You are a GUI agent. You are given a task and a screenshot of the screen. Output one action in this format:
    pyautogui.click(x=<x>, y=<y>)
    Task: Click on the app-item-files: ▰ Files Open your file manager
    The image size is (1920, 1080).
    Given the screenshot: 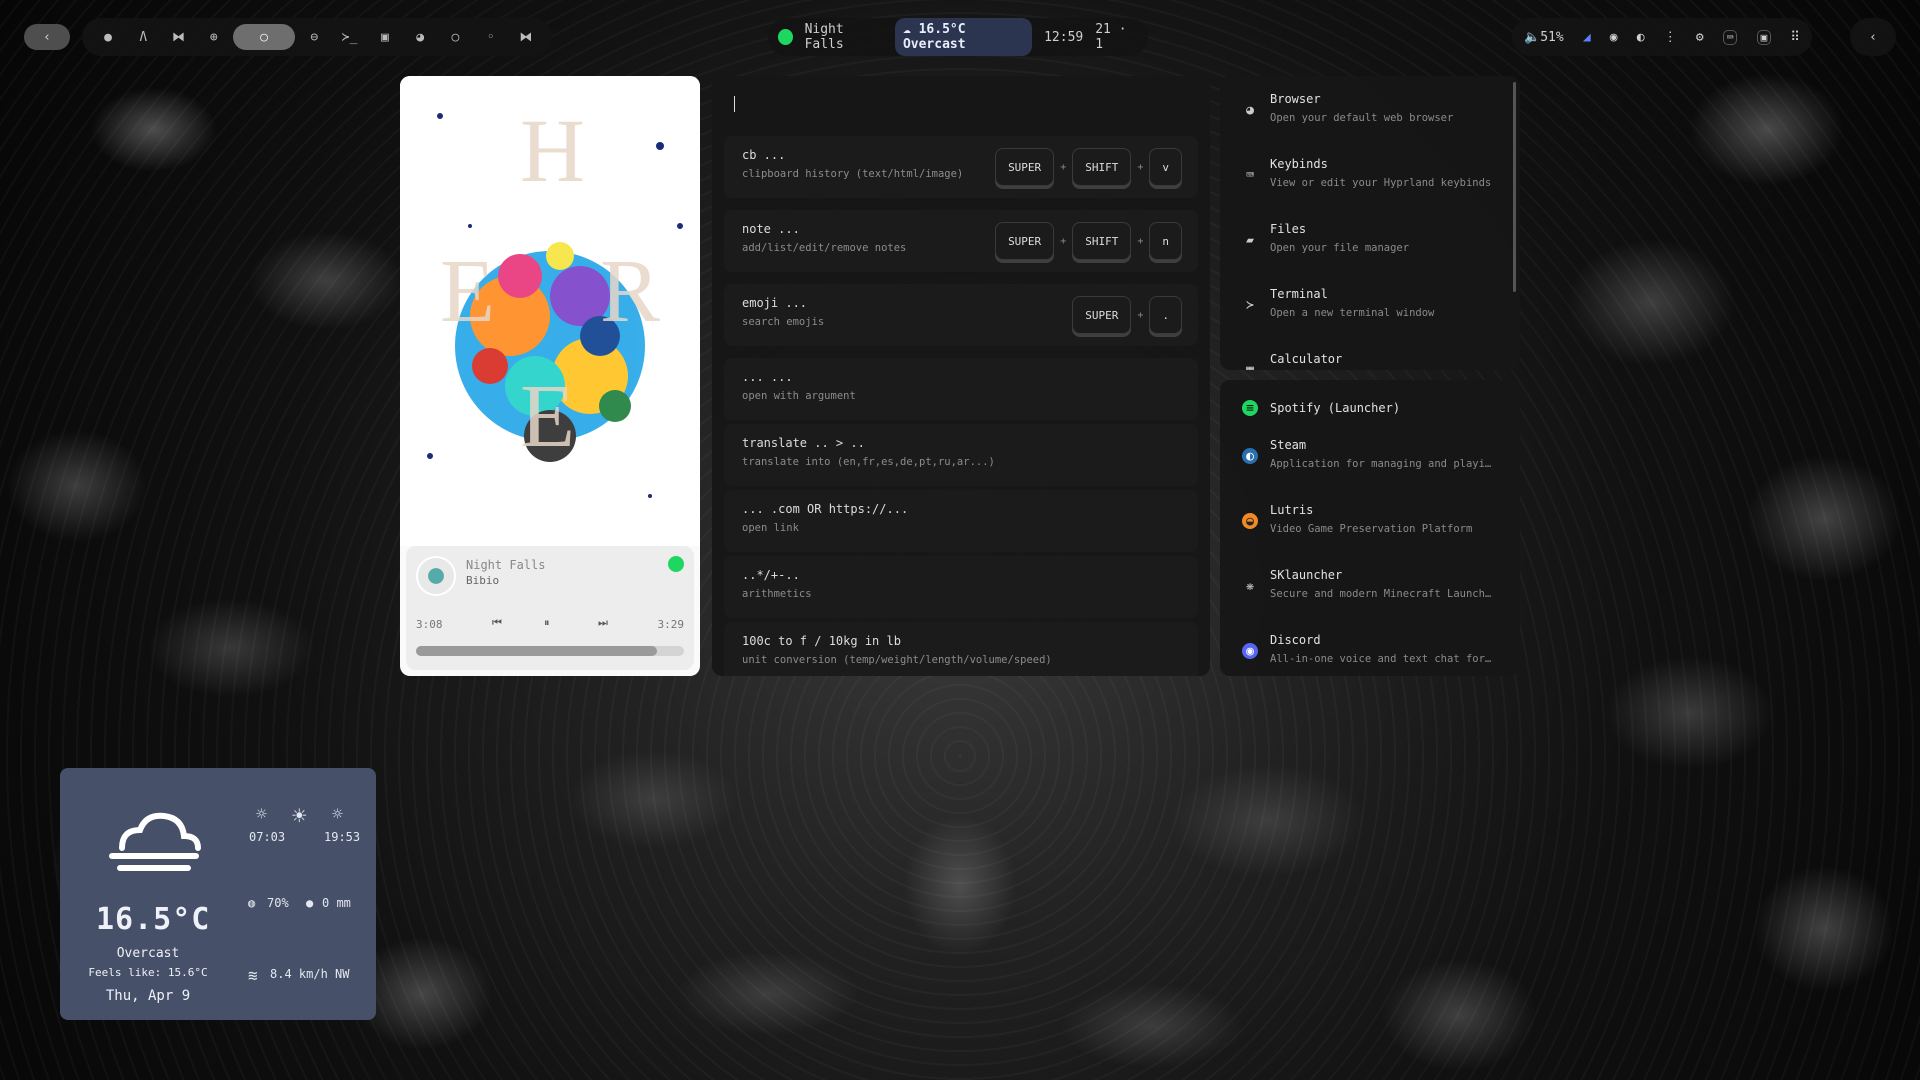 What is the action you would take?
    pyautogui.click(x=1368, y=241)
    